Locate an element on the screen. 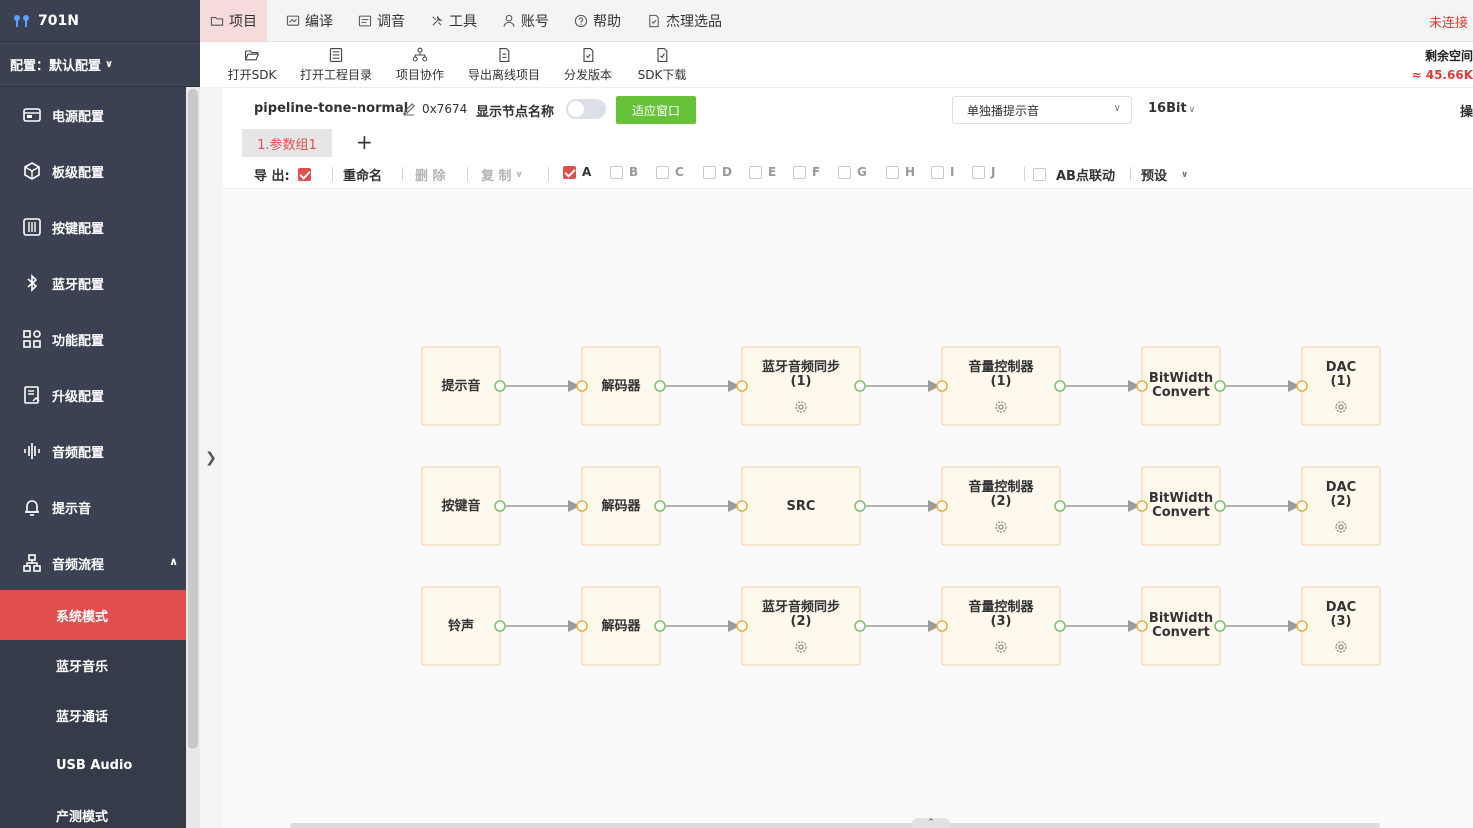  letter-option-a: A is located at coordinates (577, 172).